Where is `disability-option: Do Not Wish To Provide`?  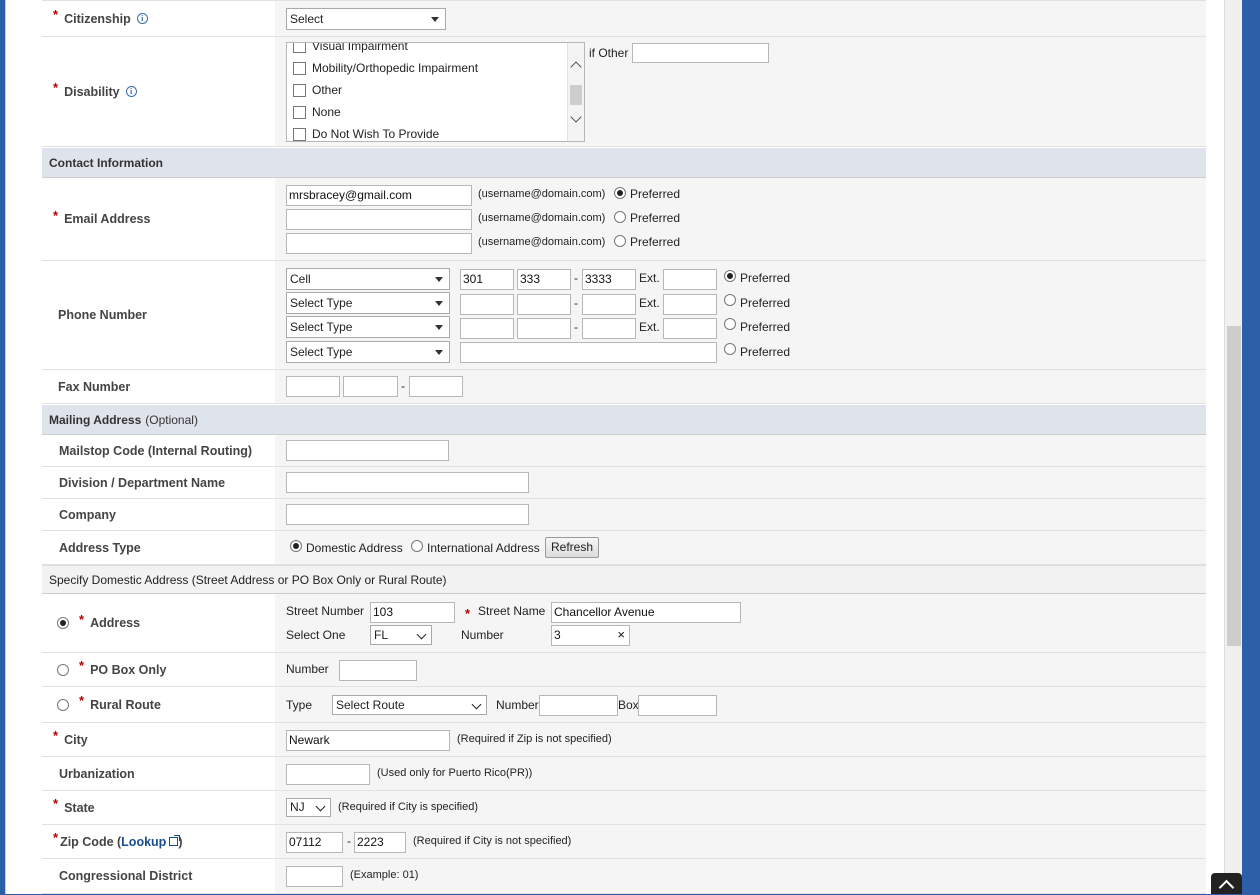
disability-option: Do Not Wish To Provide is located at coordinates (366, 134).